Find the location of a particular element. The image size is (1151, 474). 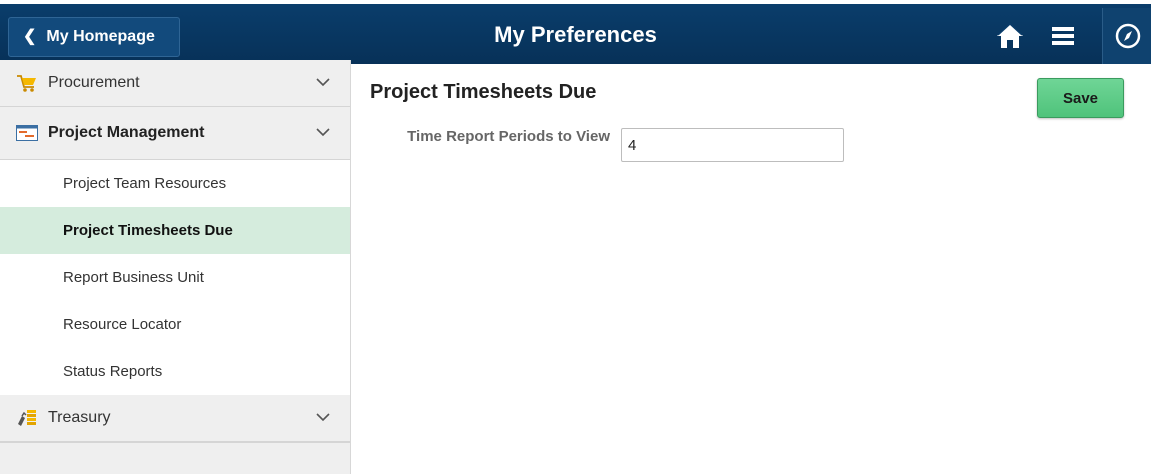

category-project-management: Project Management is located at coordinates (175, 133).